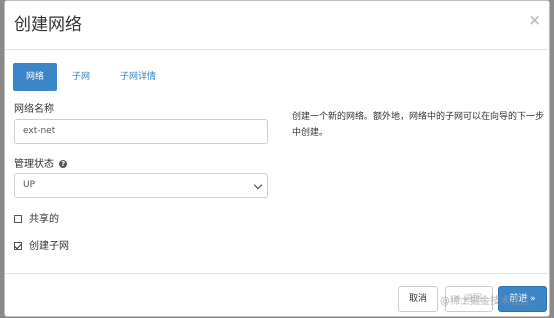 The height and width of the screenshot is (318, 554). What do you see at coordinates (534, 20) in the screenshot?
I see `close-icon: ×` at bounding box center [534, 20].